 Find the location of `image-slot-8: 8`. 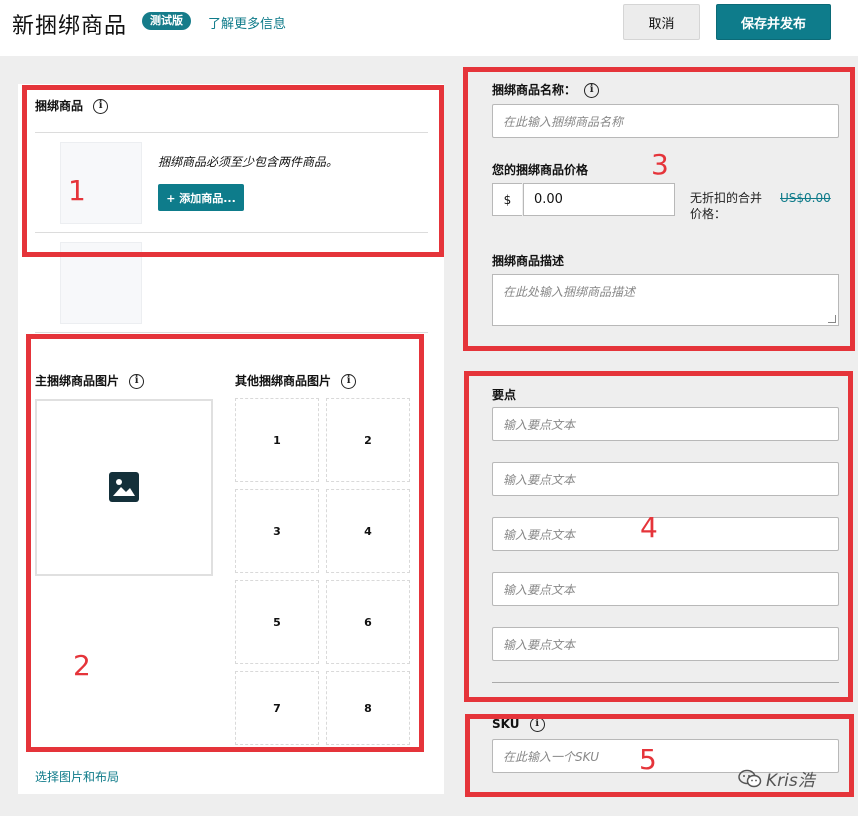

image-slot-8: 8 is located at coordinates (368, 708).